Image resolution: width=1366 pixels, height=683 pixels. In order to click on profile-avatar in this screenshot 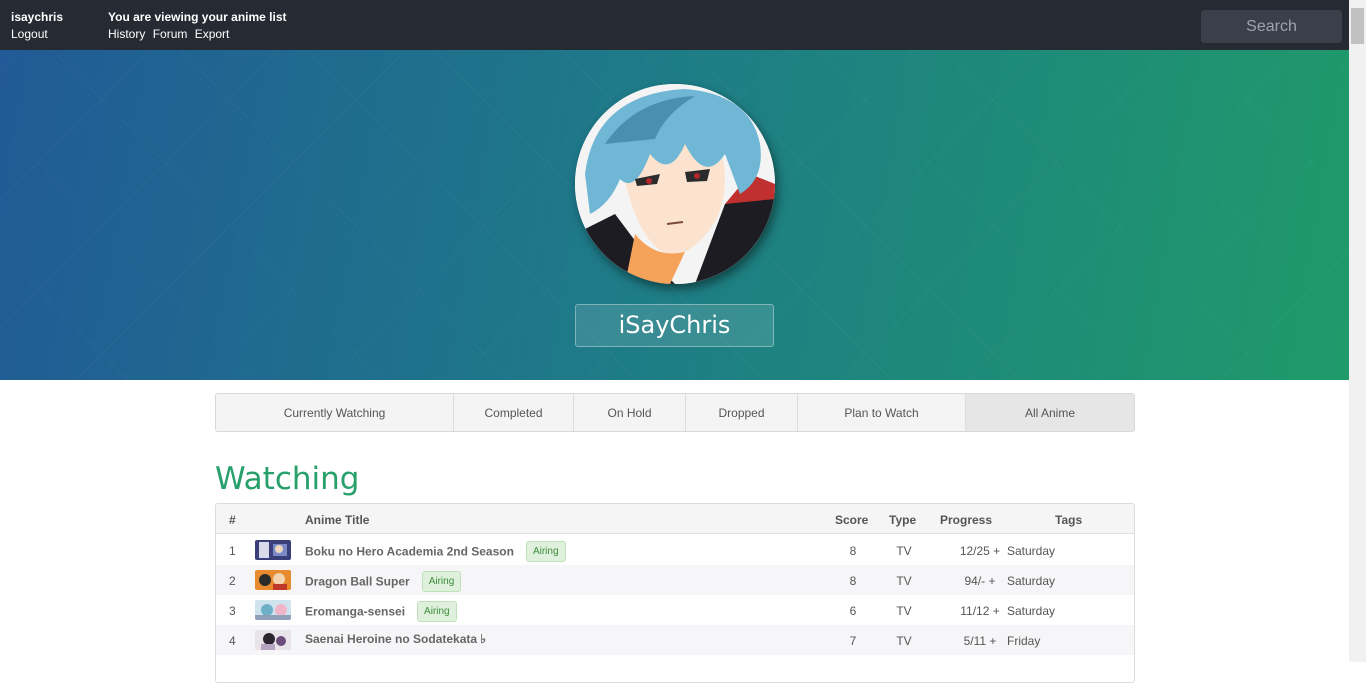, I will do `click(675, 184)`.